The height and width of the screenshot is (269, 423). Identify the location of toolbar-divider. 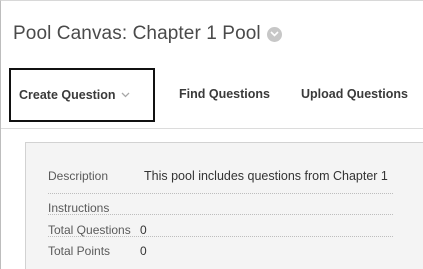
(212, 128).